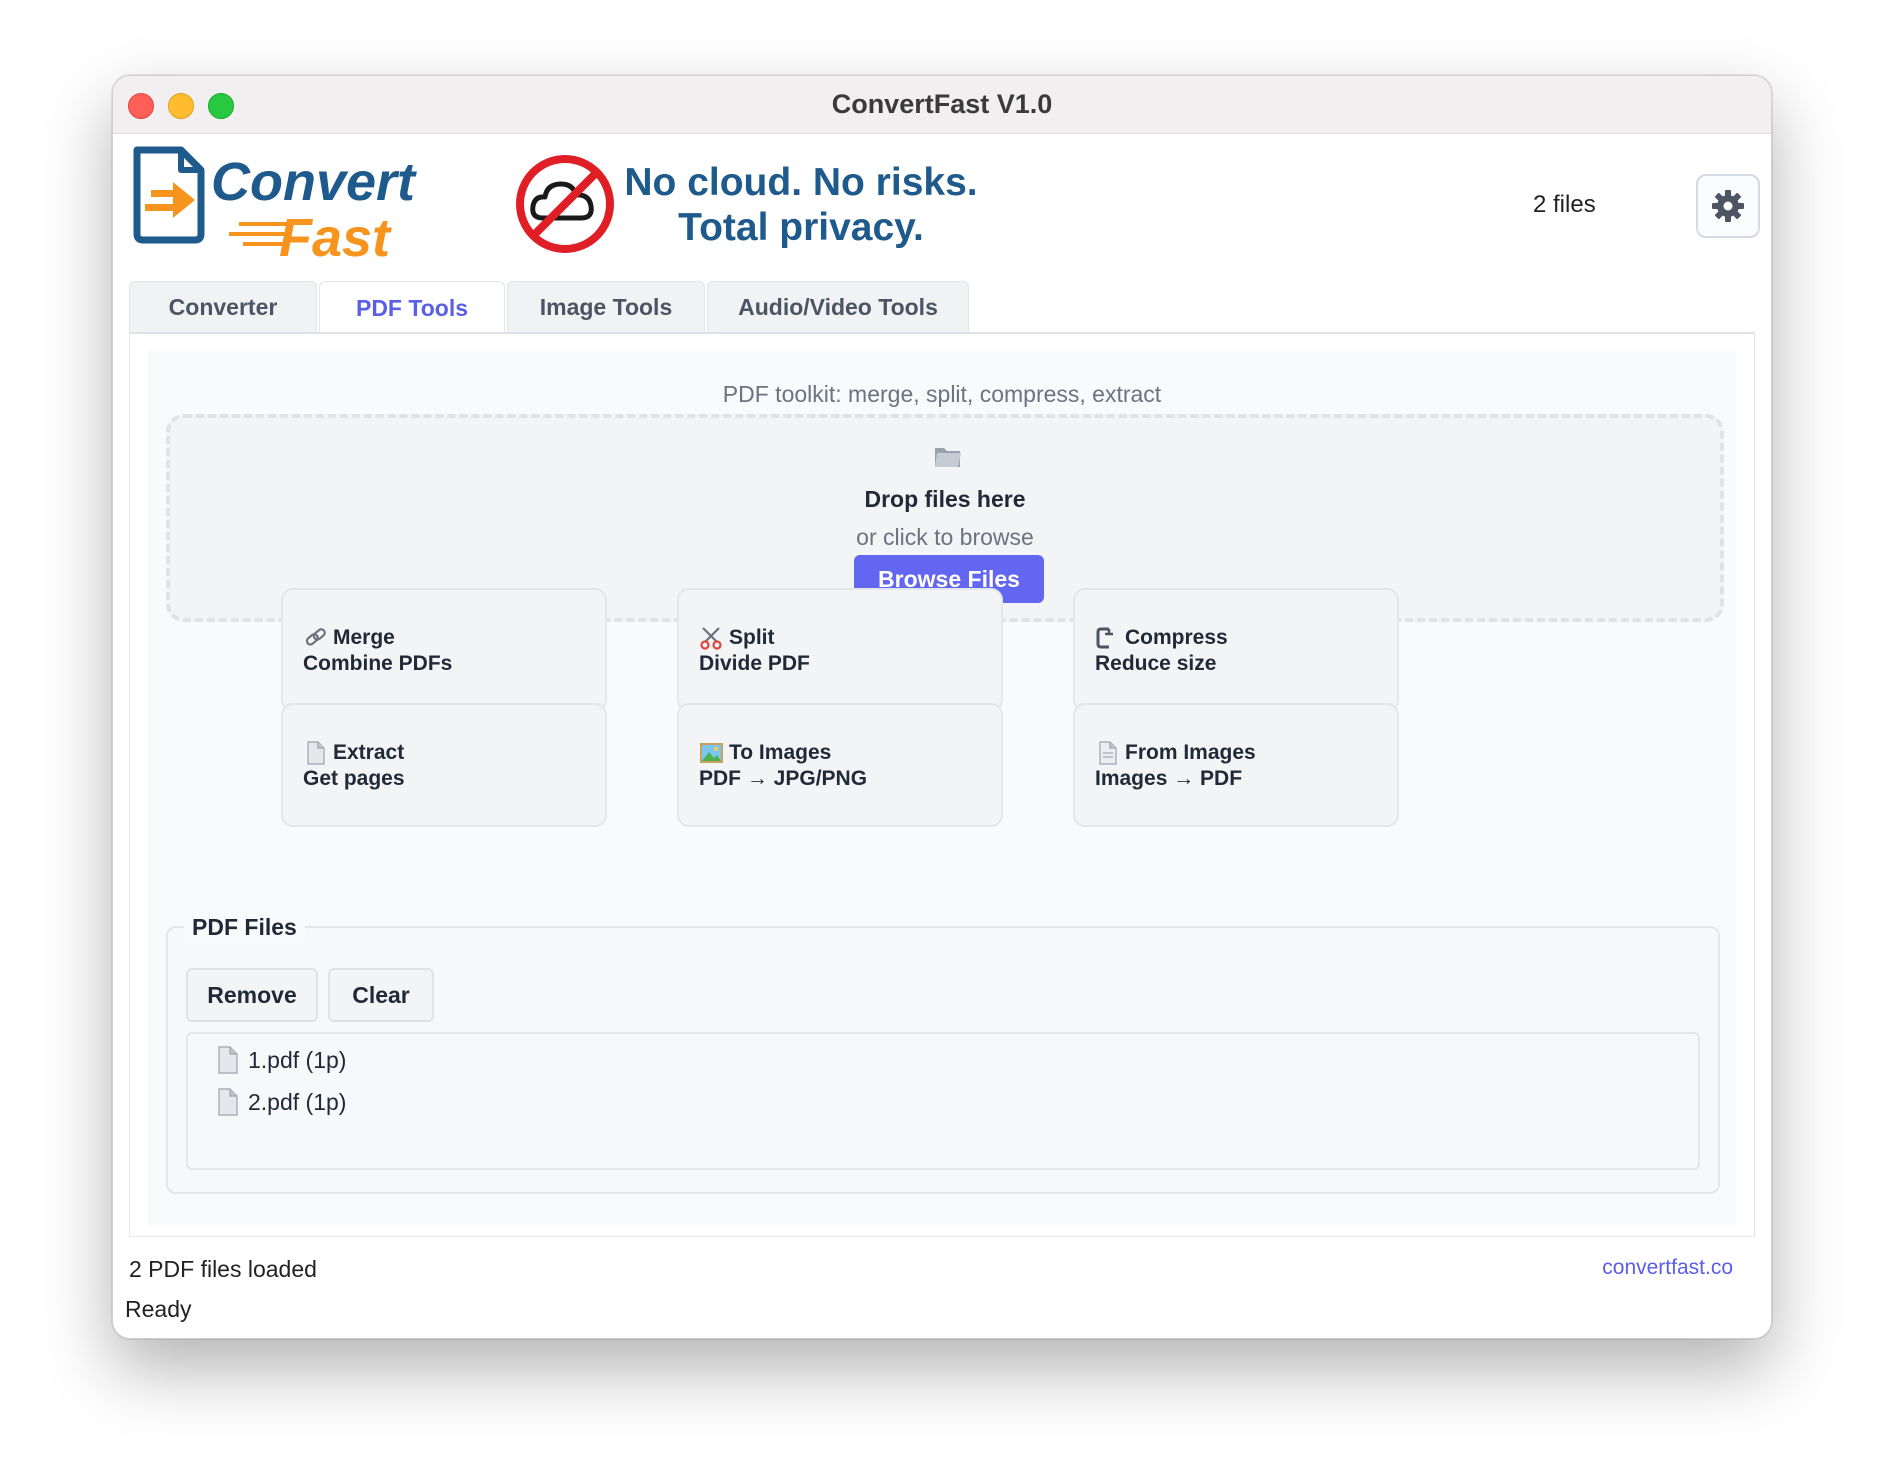  What do you see at coordinates (297, 1059) in the screenshot?
I see `file-name: 1.pdf (1p)` at bounding box center [297, 1059].